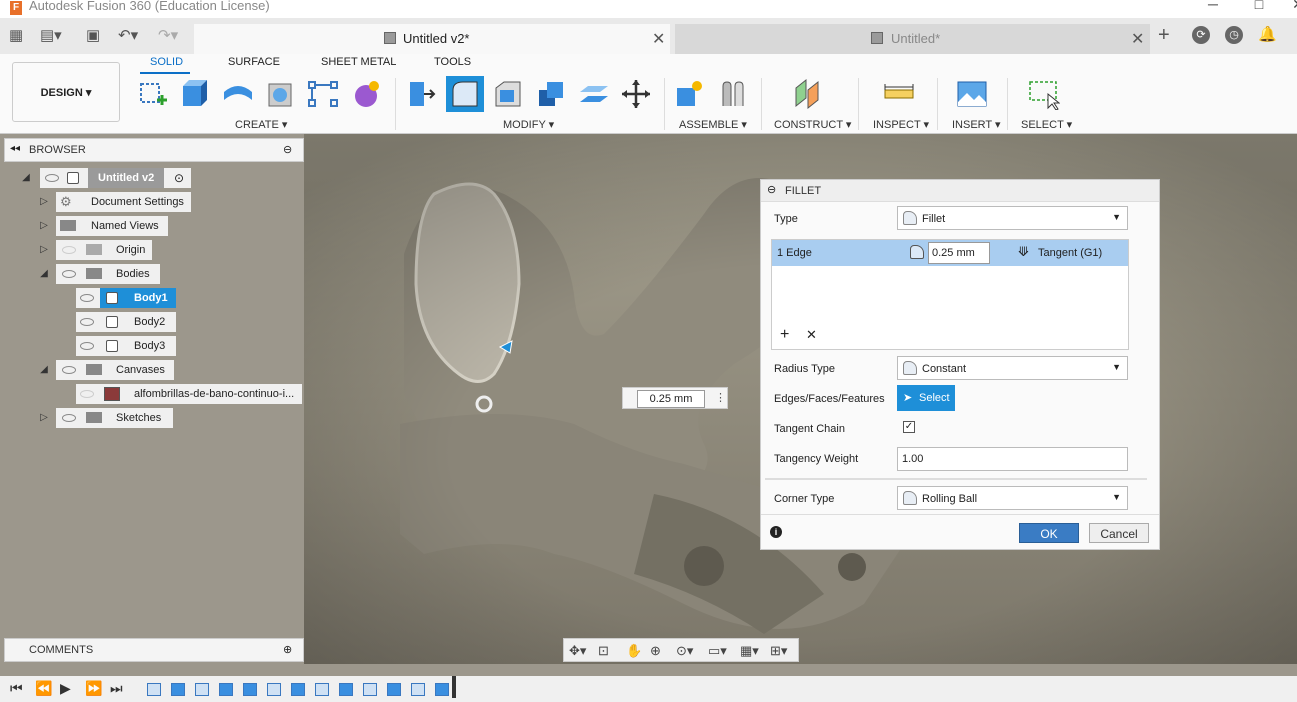  What do you see at coordinates (528, 124) in the screenshot?
I see `modify-menu: MODIFY ▾` at bounding box center [528, 124].